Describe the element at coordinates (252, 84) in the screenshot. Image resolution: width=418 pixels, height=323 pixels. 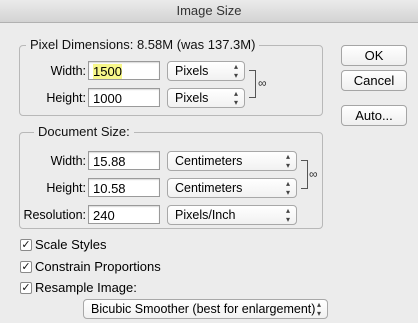
I see `pixel-link-bracket` at that location.